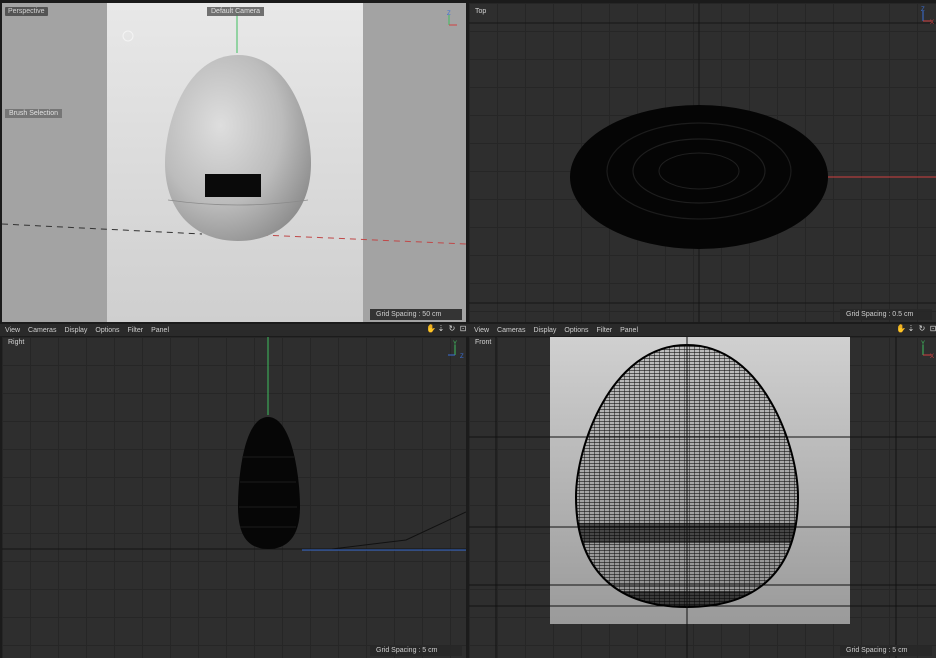 The image size is (936, 658). Describe the element at coordinates (416, 314) in the screenshot. I see `grid-spacing-perspective: Grid Spacing : 50 cm` at that location.